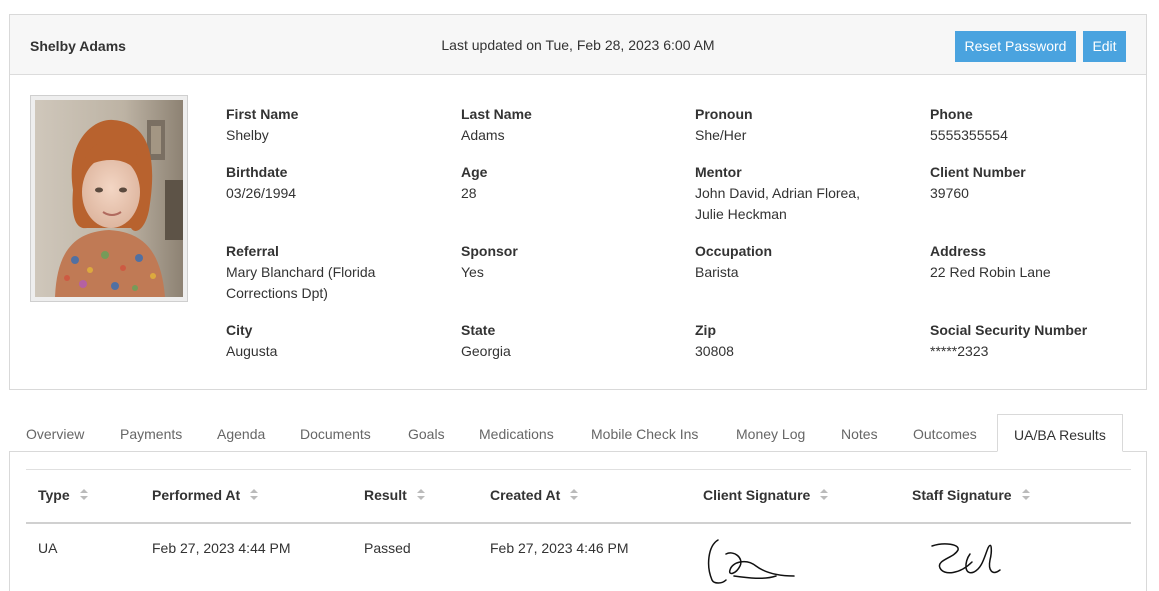  I want to click on tab-notes: Notes, so click(859, 433).